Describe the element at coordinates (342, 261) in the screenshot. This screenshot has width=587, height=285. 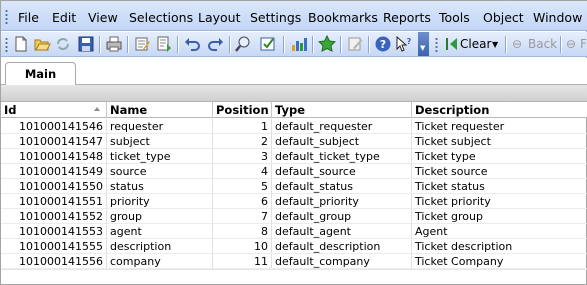
I see `cell-type: default_company` at that location.